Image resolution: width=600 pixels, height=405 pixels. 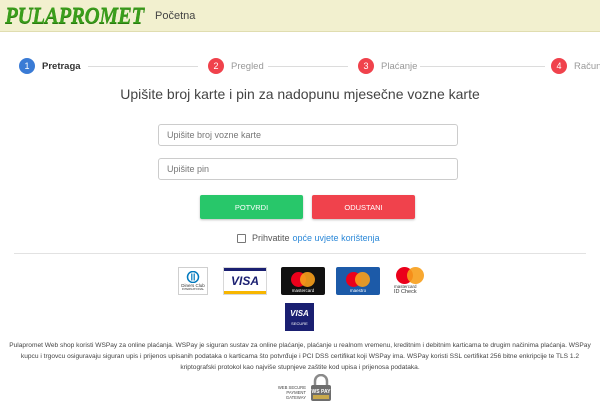 I want to click on step-search: 1 Pretraga, so click(x=50, y=66).